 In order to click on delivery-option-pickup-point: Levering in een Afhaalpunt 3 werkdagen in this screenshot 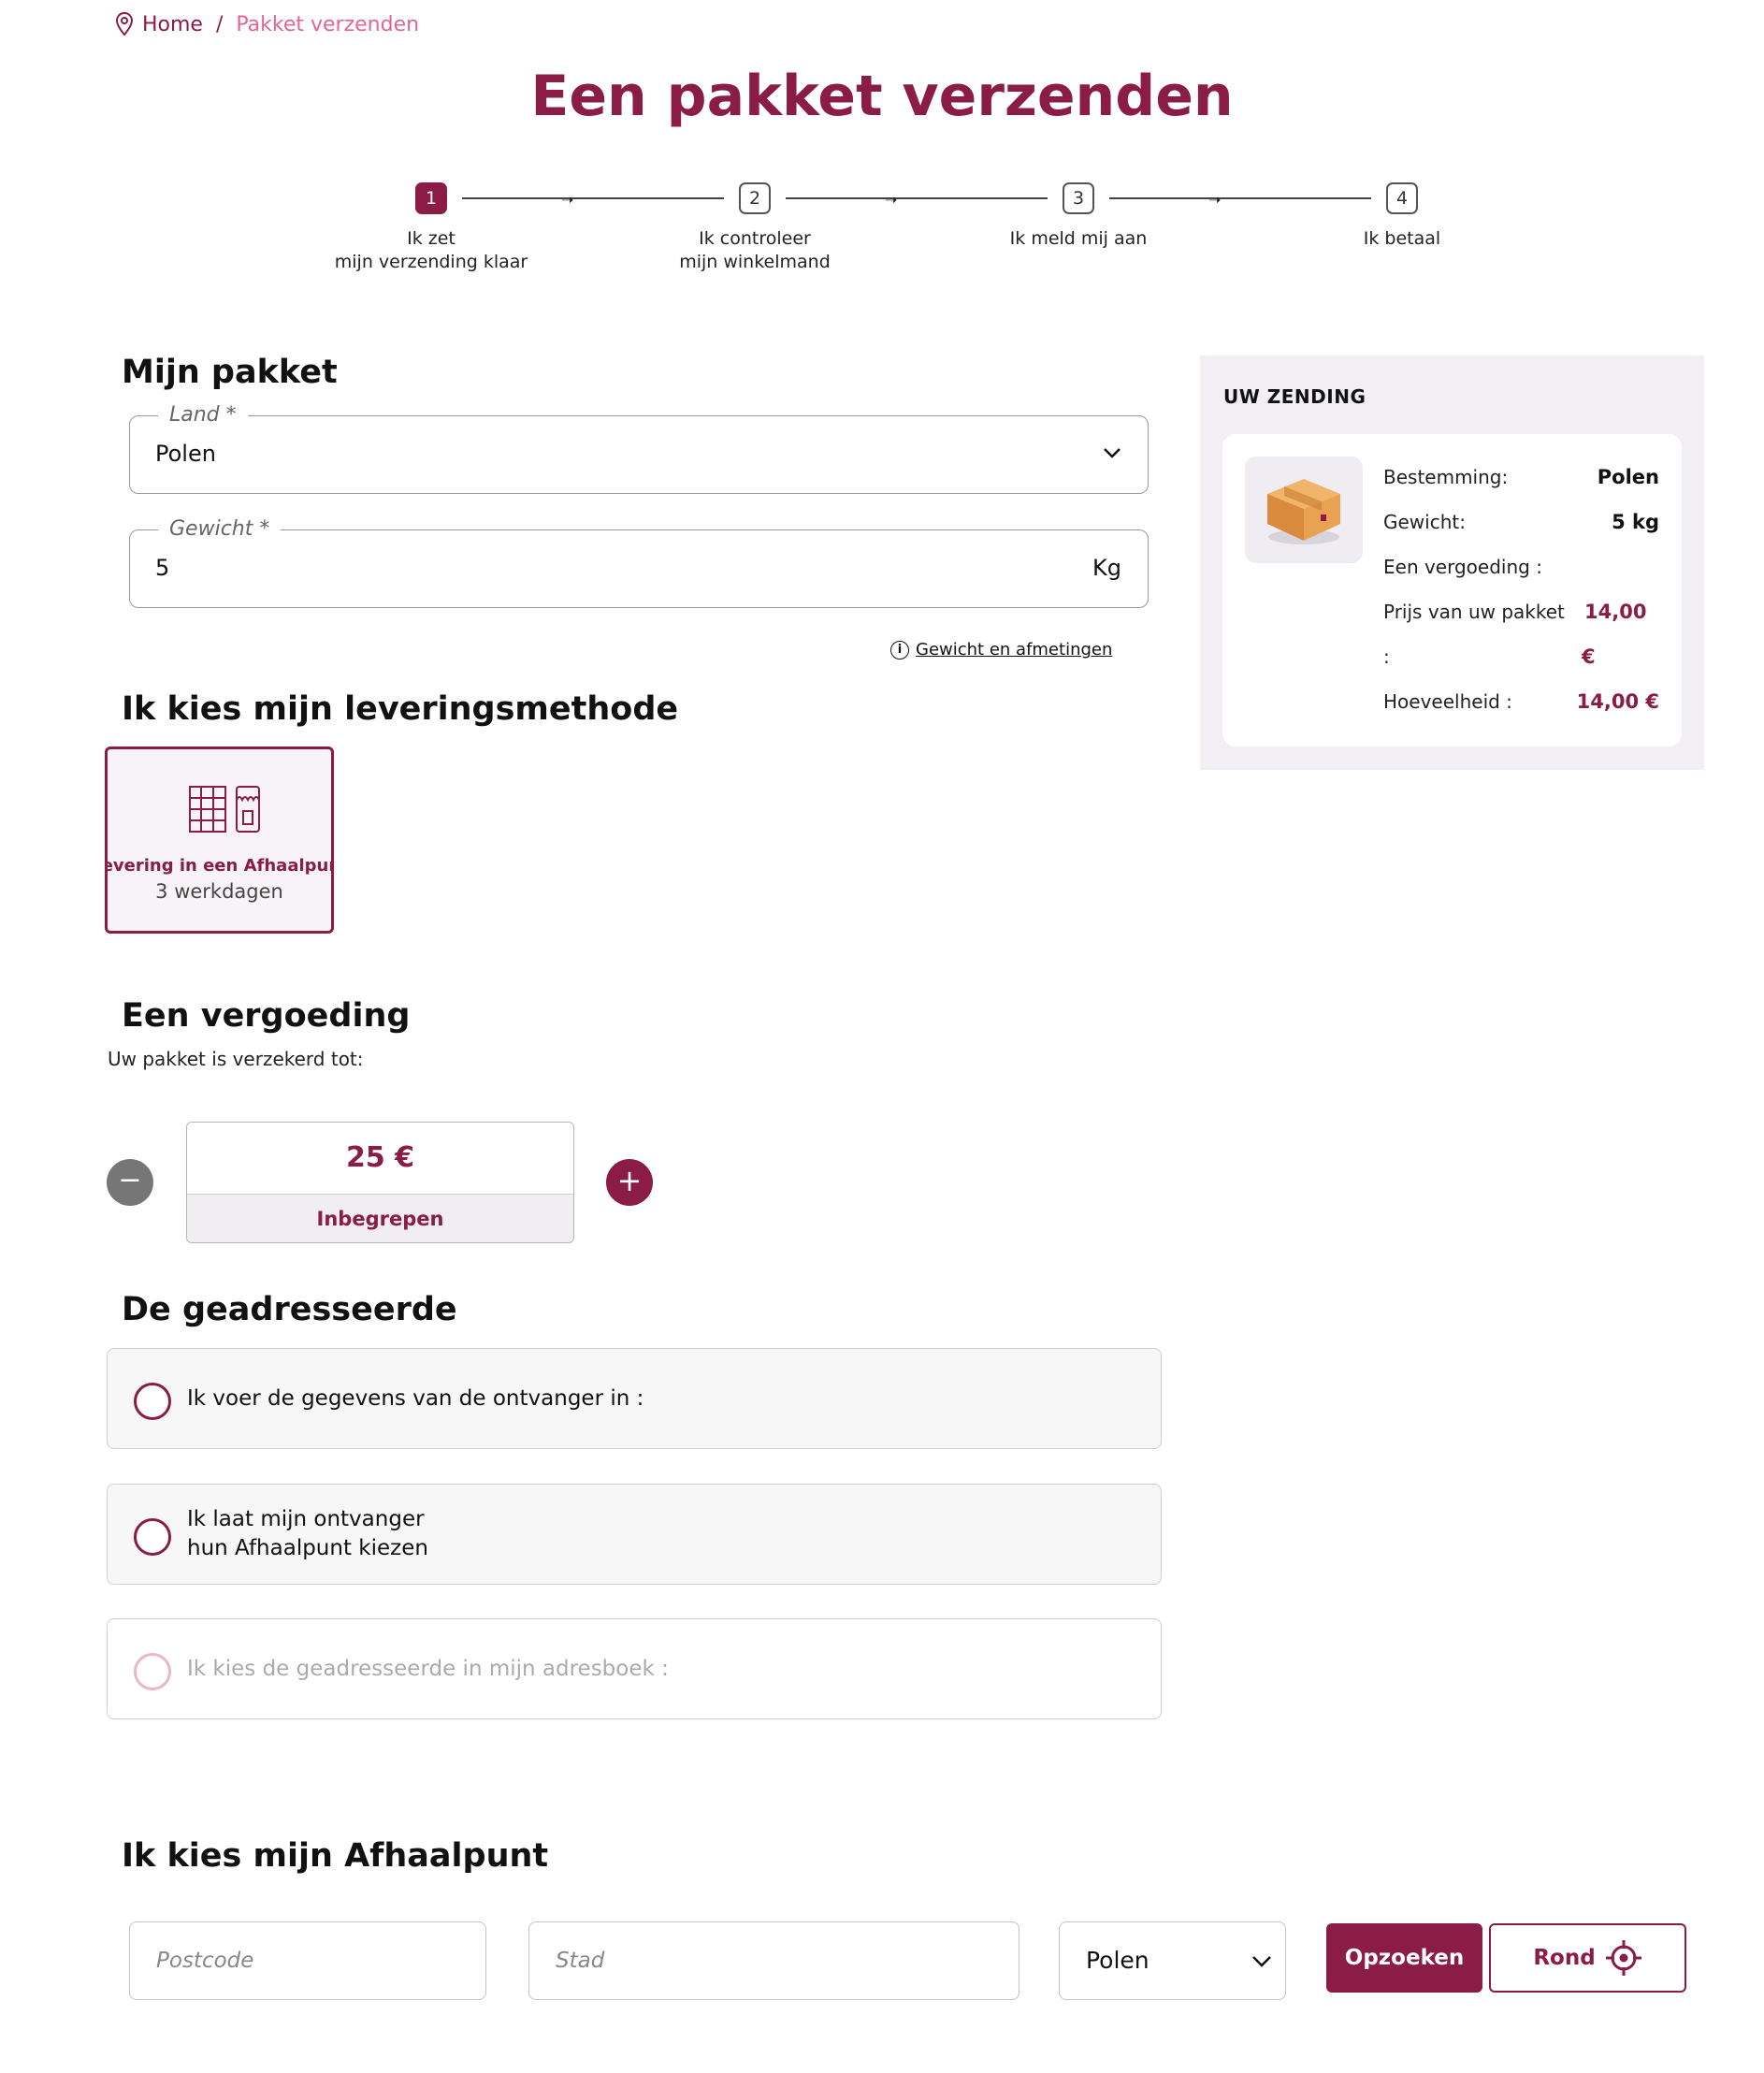, I will do `click(219, 840)`.